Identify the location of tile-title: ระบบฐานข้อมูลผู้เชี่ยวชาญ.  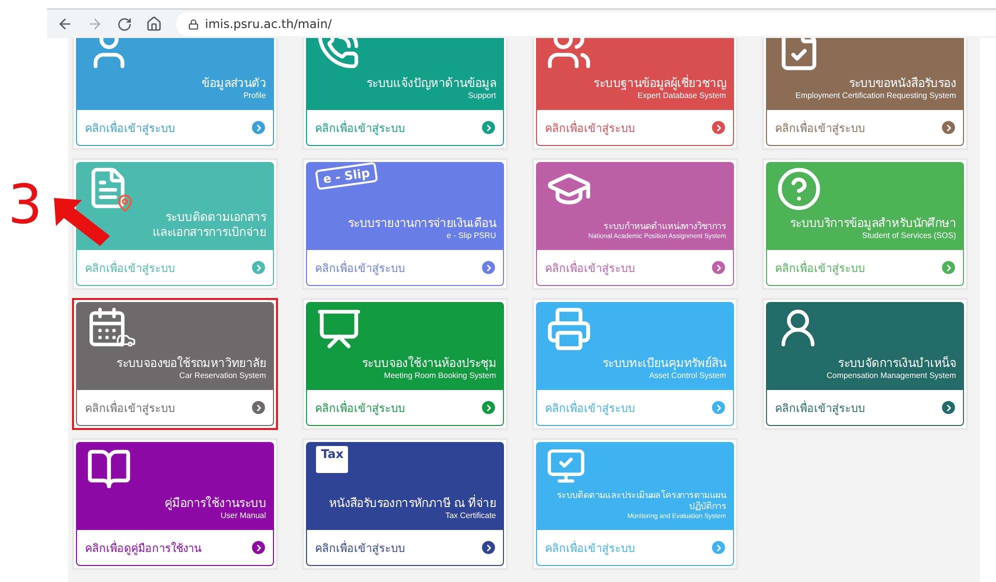
(660, 83).